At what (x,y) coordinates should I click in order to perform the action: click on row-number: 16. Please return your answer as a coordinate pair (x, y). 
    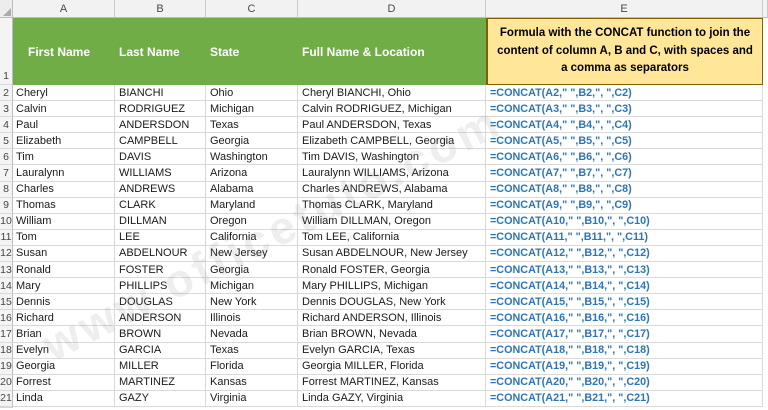
    Looking at the image, I should click on (6, 318).